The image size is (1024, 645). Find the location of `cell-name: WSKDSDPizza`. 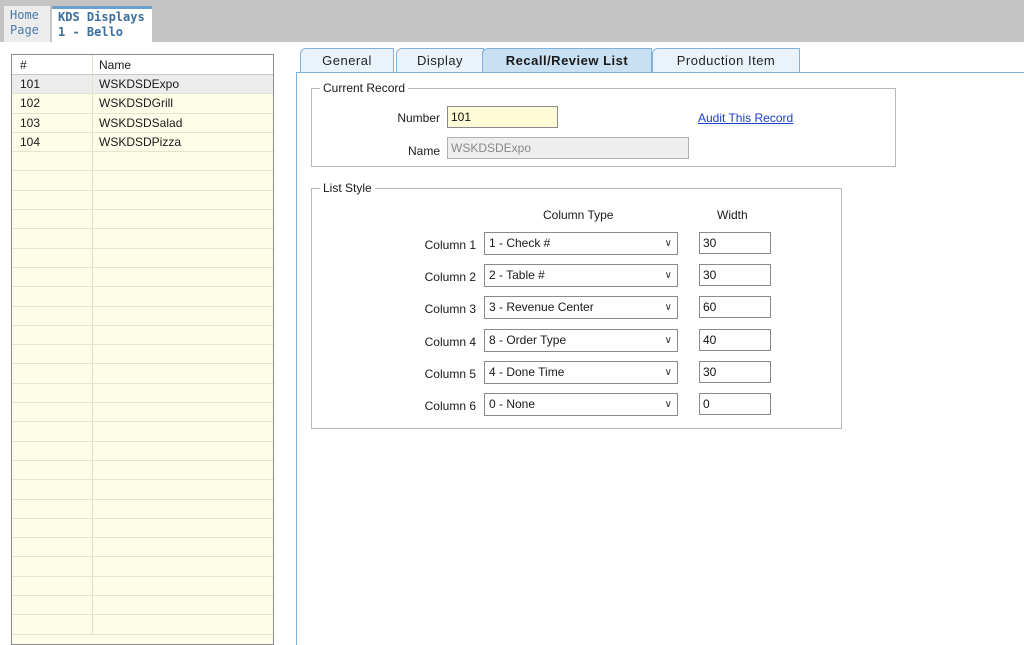

cell-name: WSKDSDPizza is located at coordinates (140, 141).